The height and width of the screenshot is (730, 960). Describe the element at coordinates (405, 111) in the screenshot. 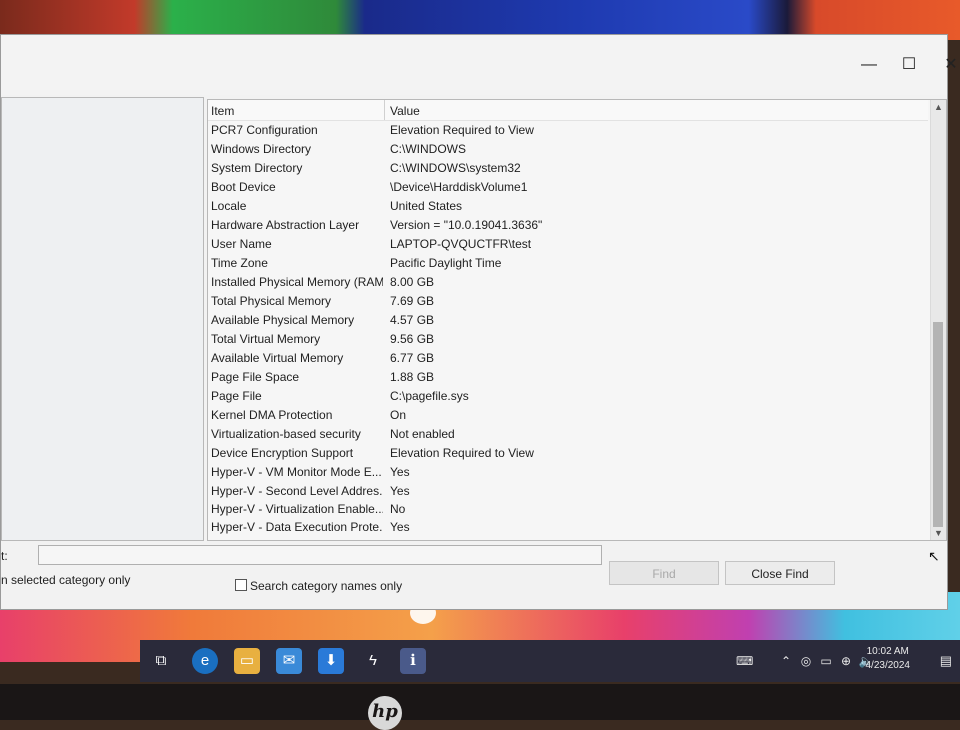

I see `column-header-value: Value` at that location.